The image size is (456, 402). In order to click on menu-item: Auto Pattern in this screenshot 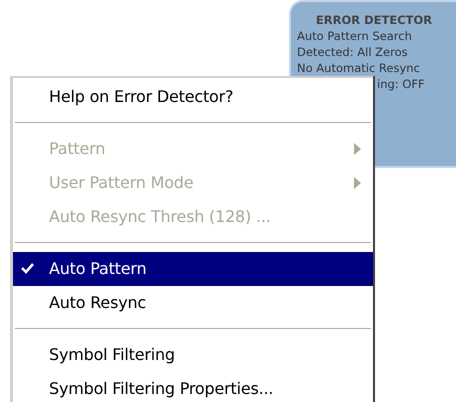, I will do `click(193, 269)`.